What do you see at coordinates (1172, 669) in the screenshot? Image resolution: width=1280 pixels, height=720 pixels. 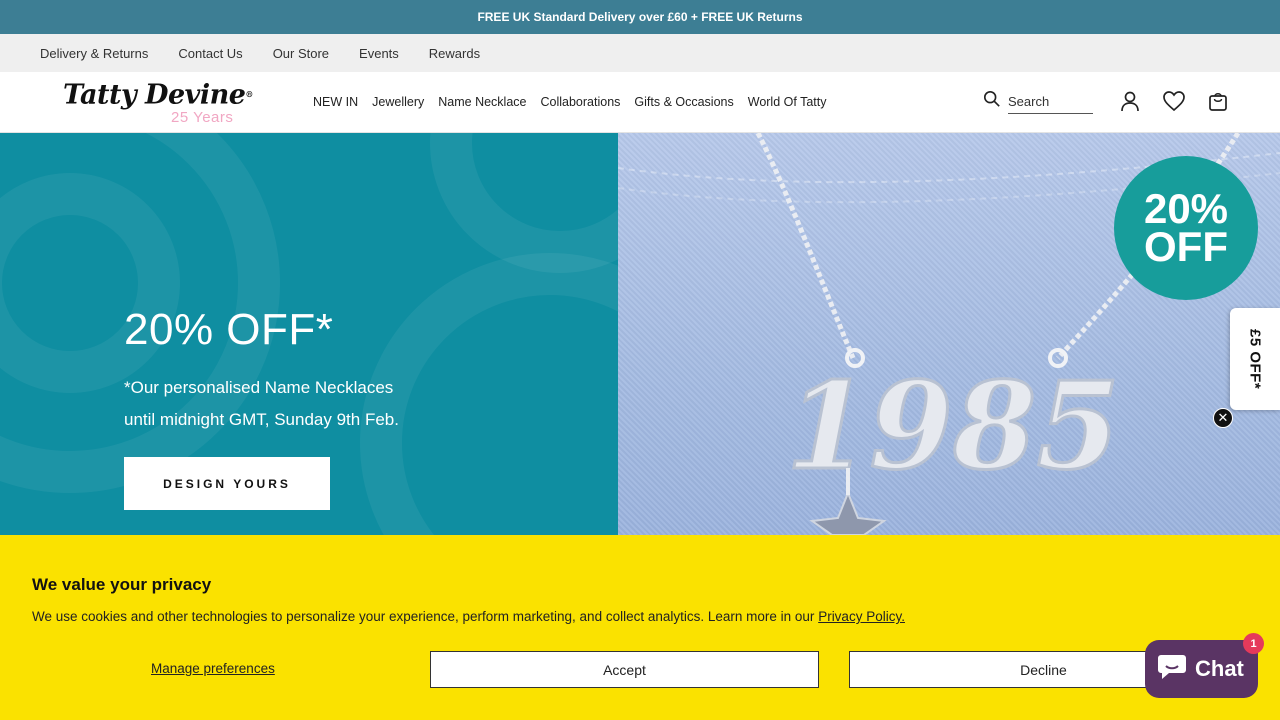 I see `chat-bubble-icon` at bounding box center [1172, 669].